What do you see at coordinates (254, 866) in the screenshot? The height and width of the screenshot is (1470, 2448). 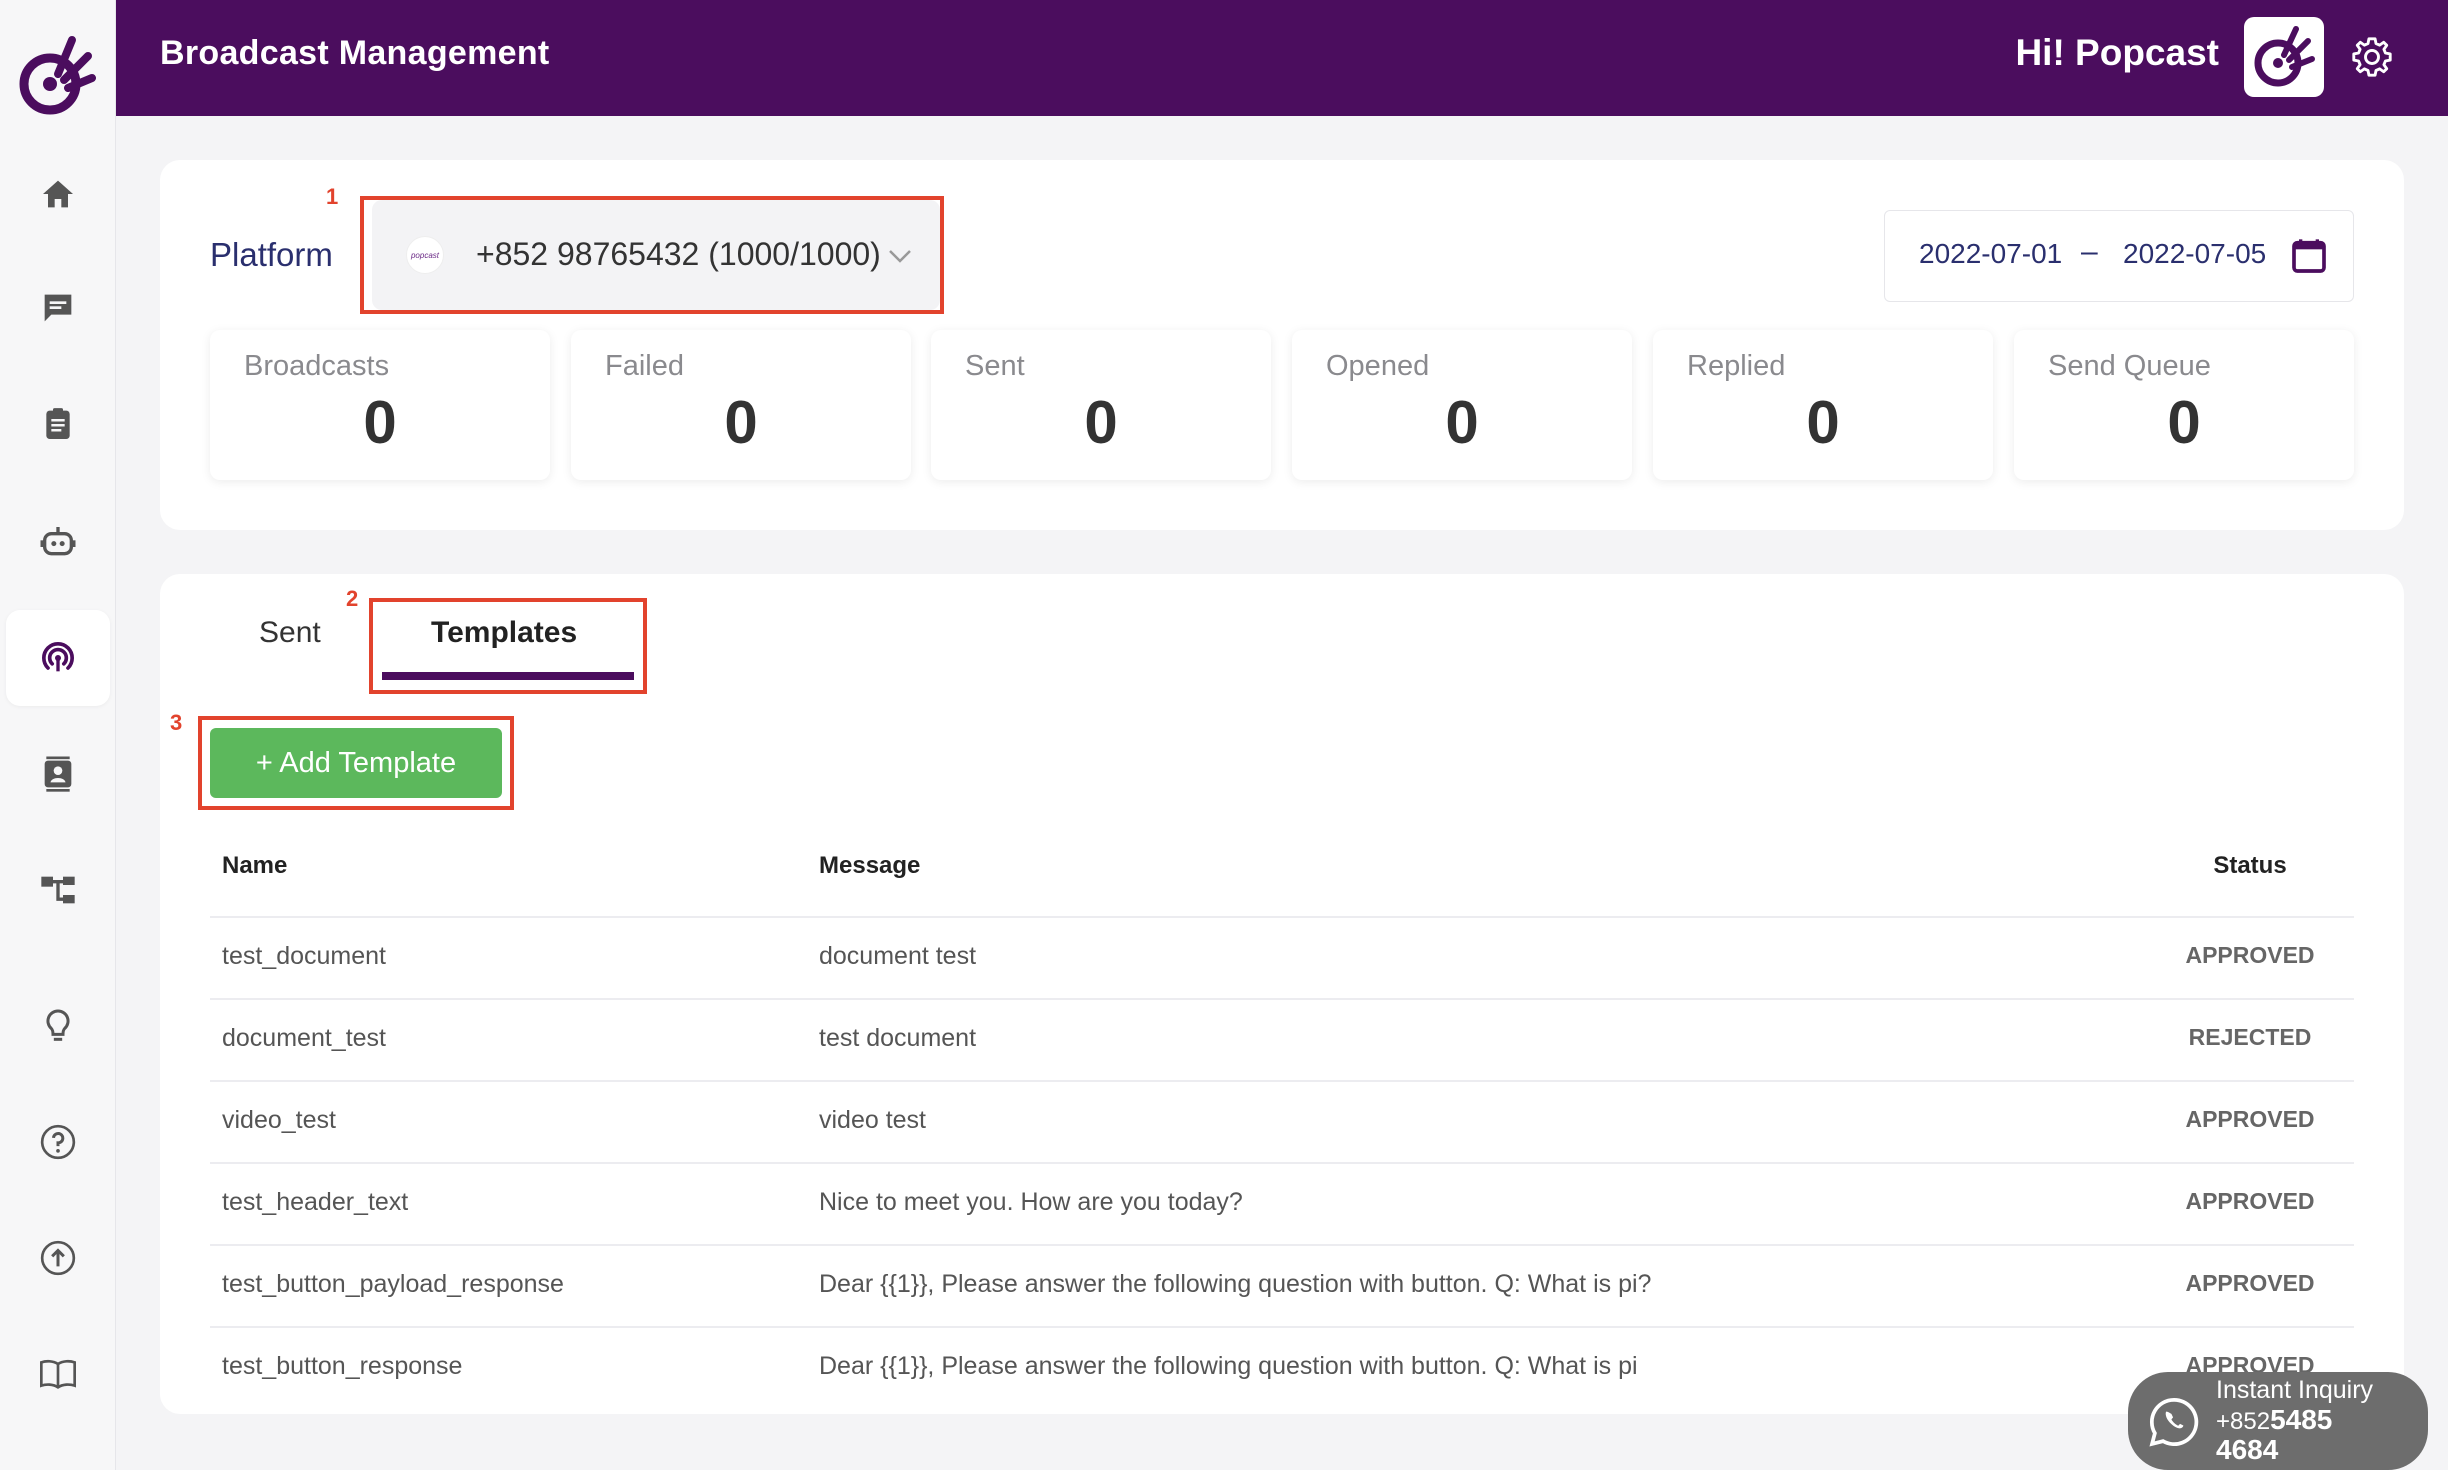 I see `column-header-name: Name` at bounding box center [254, 866].